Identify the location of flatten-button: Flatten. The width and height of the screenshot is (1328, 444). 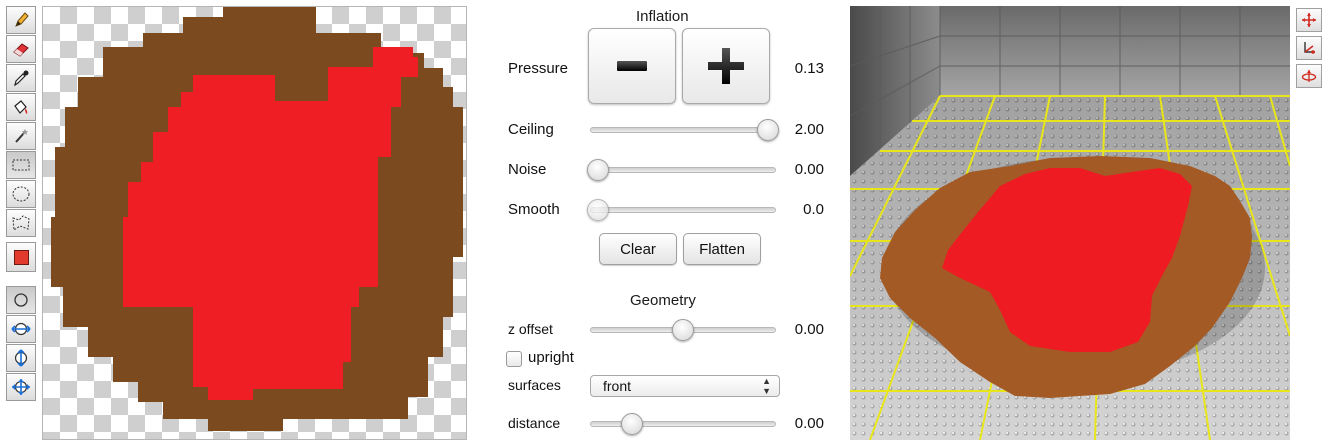
(722, 249).